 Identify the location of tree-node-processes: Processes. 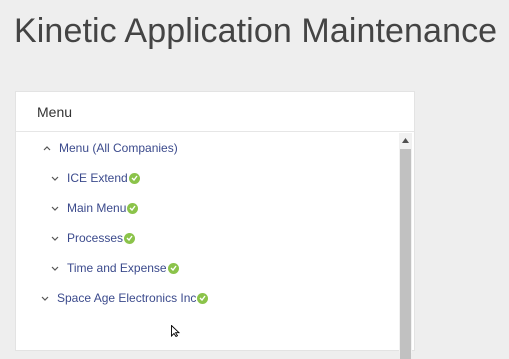
(92, 238).